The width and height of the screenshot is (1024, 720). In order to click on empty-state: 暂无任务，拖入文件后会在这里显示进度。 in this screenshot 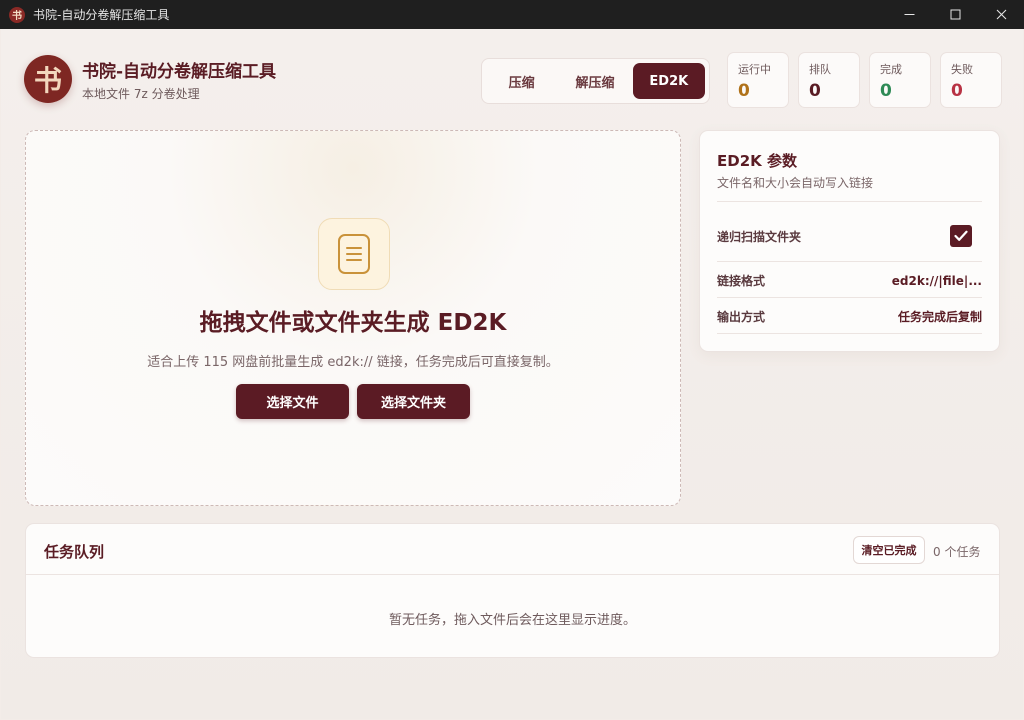, I will do `click(512, 620)`.